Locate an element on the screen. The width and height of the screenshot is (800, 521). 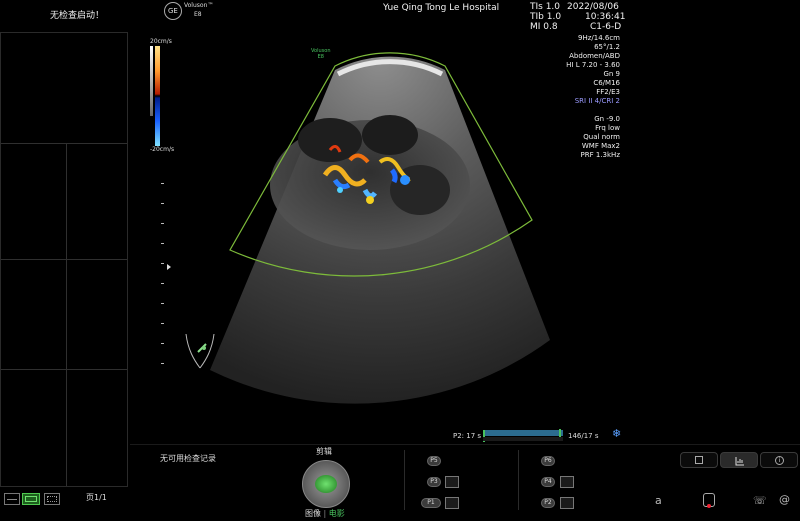
trackball-center-button is located at coordinates (326, 484).